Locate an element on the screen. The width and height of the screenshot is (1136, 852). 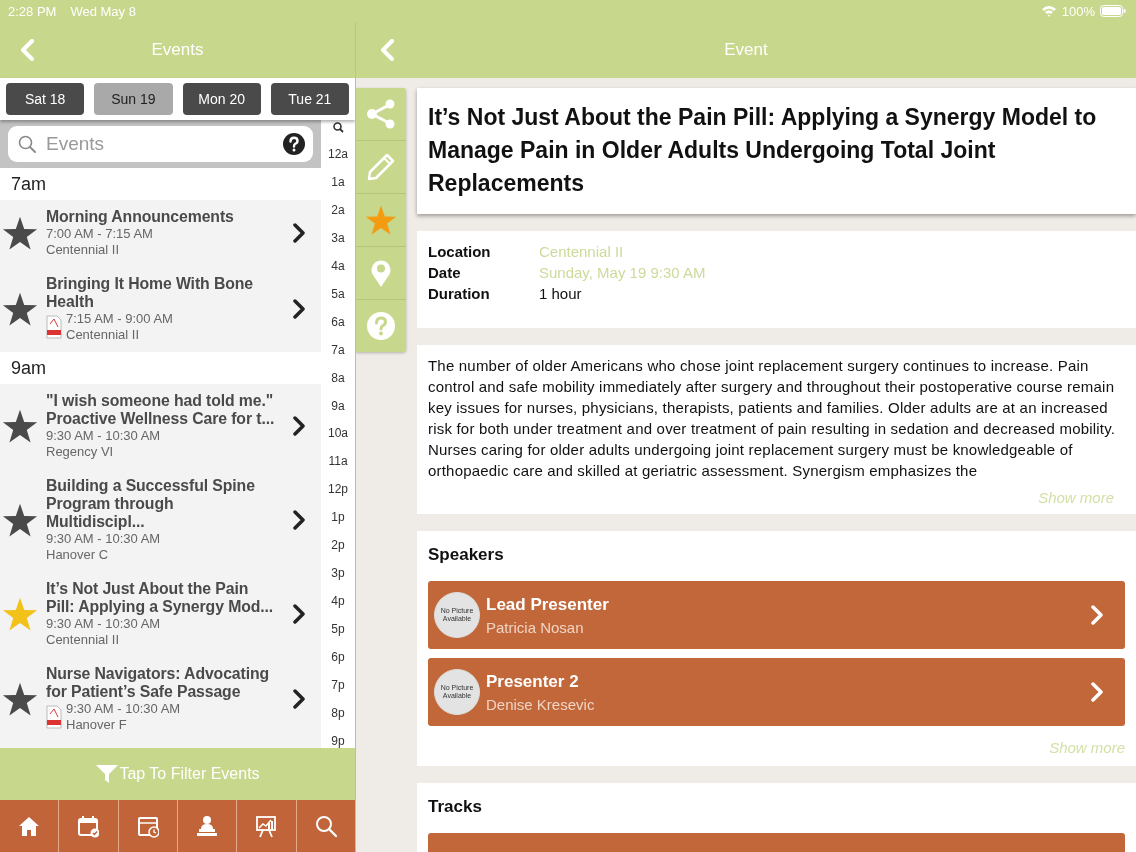
funnel-icon is located at coordinates (107, 774).